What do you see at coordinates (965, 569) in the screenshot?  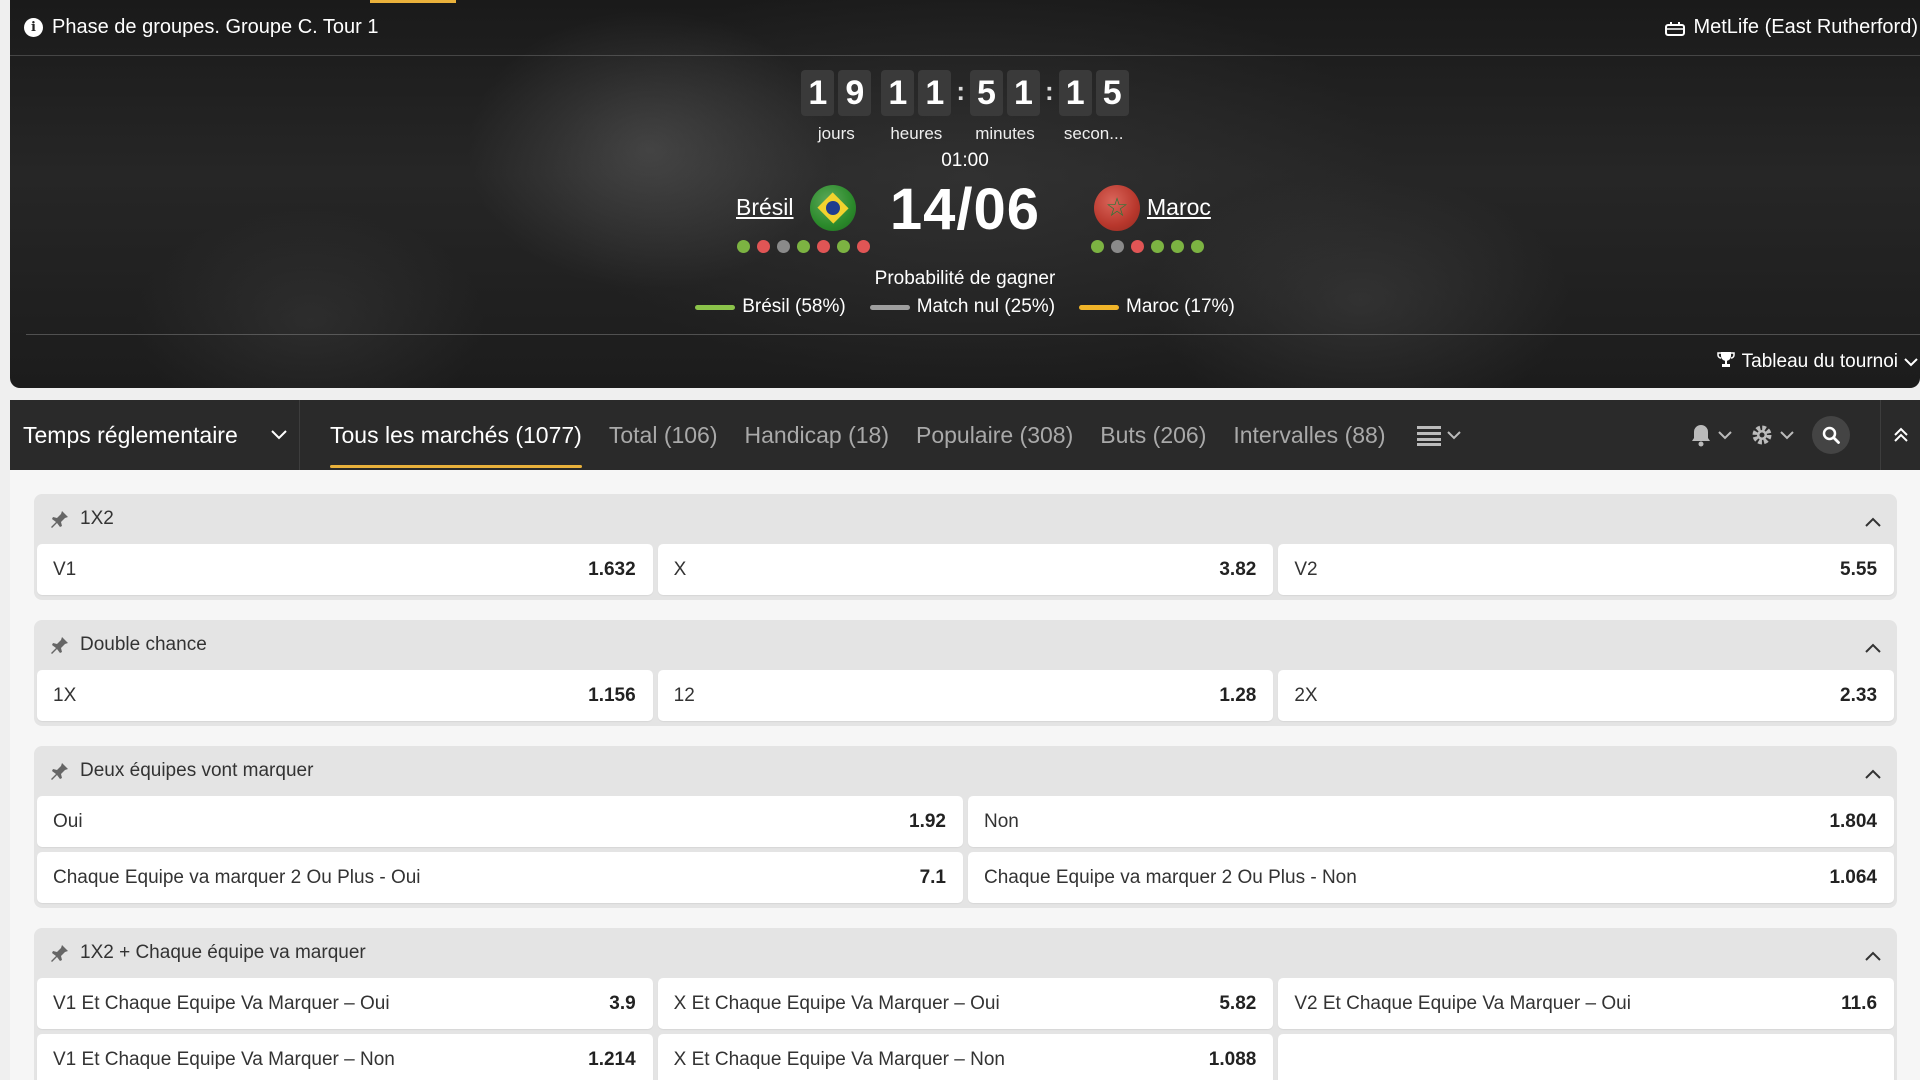 I see `odd-button: X 3.82` at bounding box center [965, 569].